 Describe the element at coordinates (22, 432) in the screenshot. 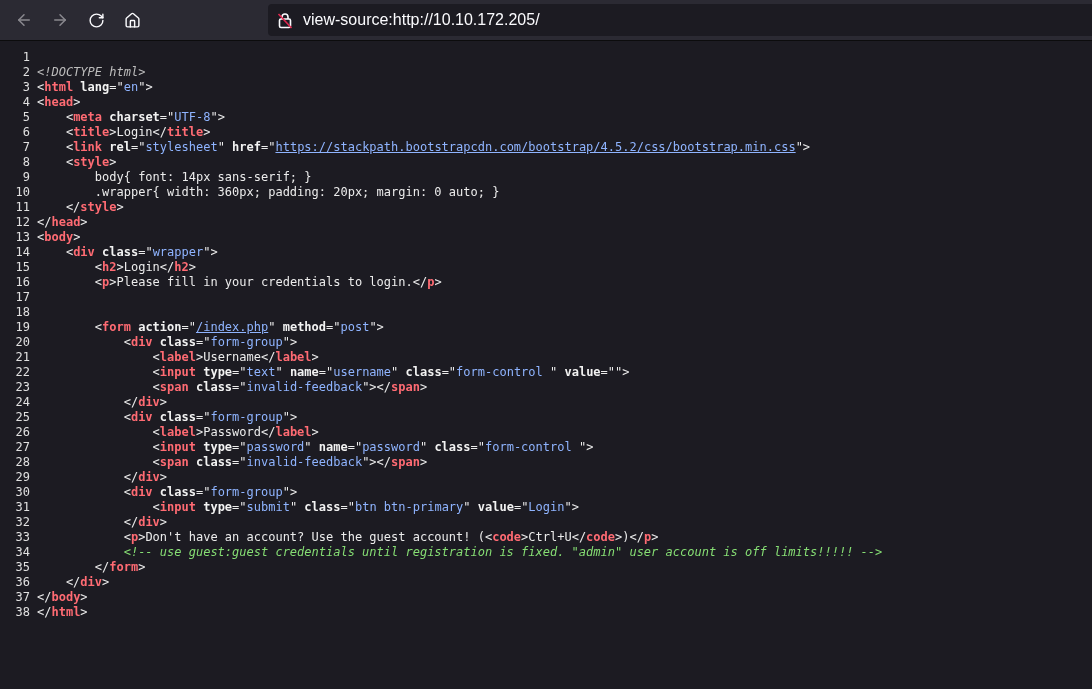

I see `line-number: 26` at that location.